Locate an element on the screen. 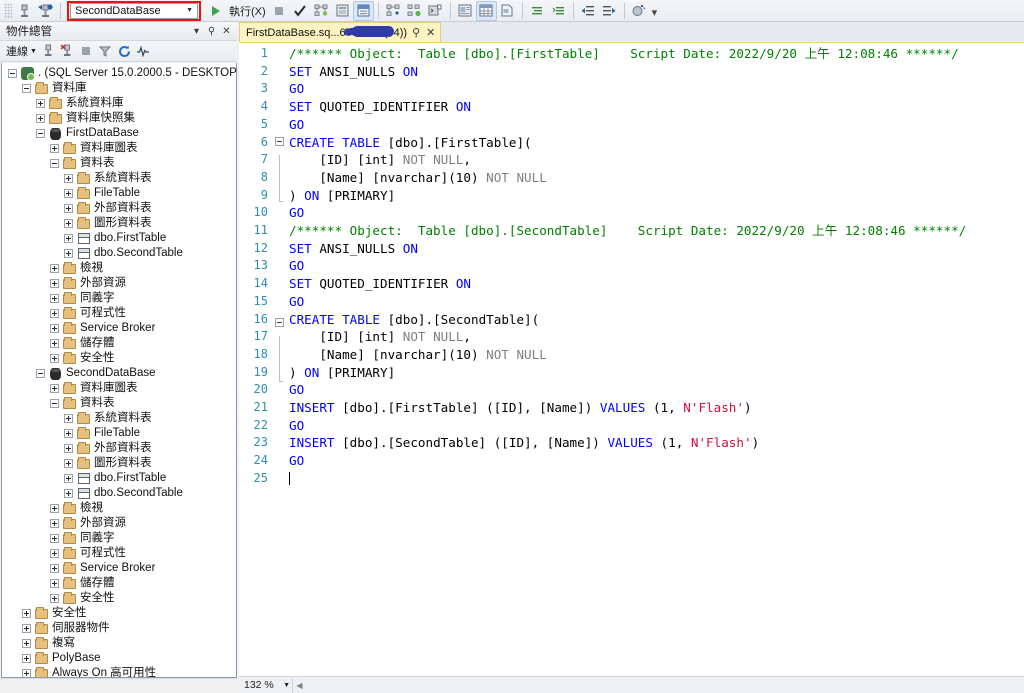 The width and height of the screenshot is (1024, 693). tree-node: PolyBase is located at coordinates (119, 658).